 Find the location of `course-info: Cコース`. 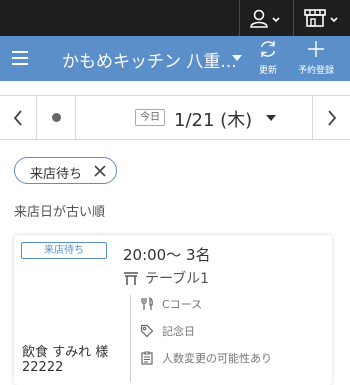

course-info: Cコース is located at coordinates (171, 304).